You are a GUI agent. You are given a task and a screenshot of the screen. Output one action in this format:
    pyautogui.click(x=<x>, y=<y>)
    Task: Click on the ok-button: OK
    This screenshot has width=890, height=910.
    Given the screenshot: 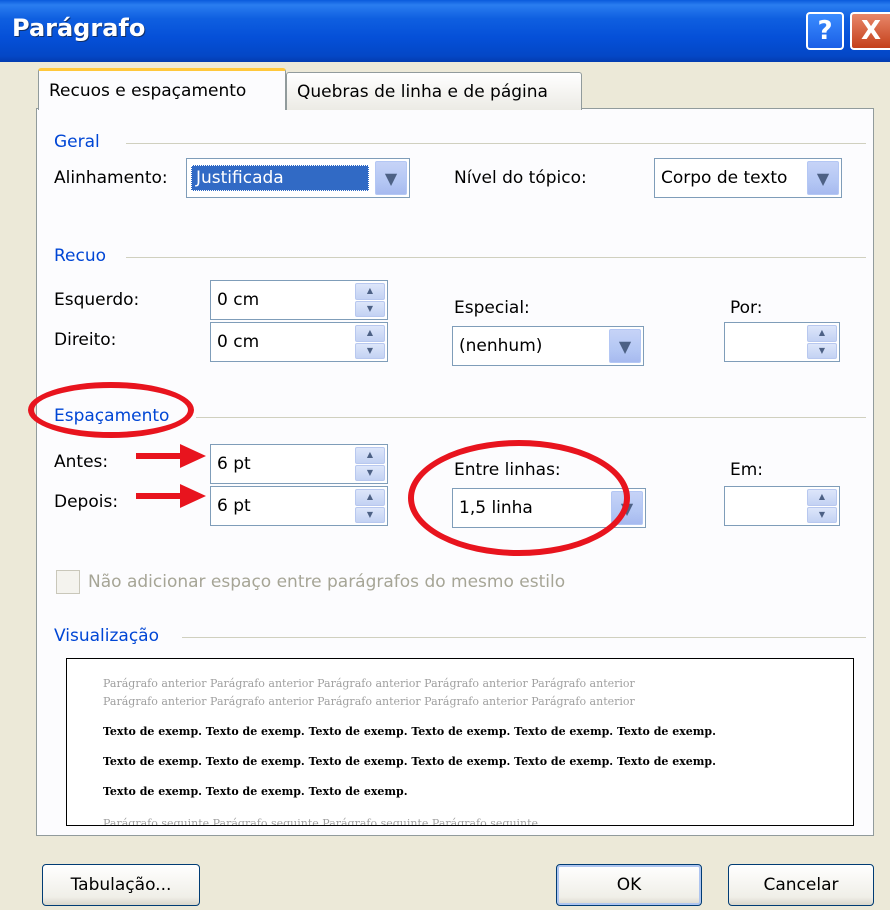 What is the action you would take?
    pyautogui.click(x=629, y=885)
    